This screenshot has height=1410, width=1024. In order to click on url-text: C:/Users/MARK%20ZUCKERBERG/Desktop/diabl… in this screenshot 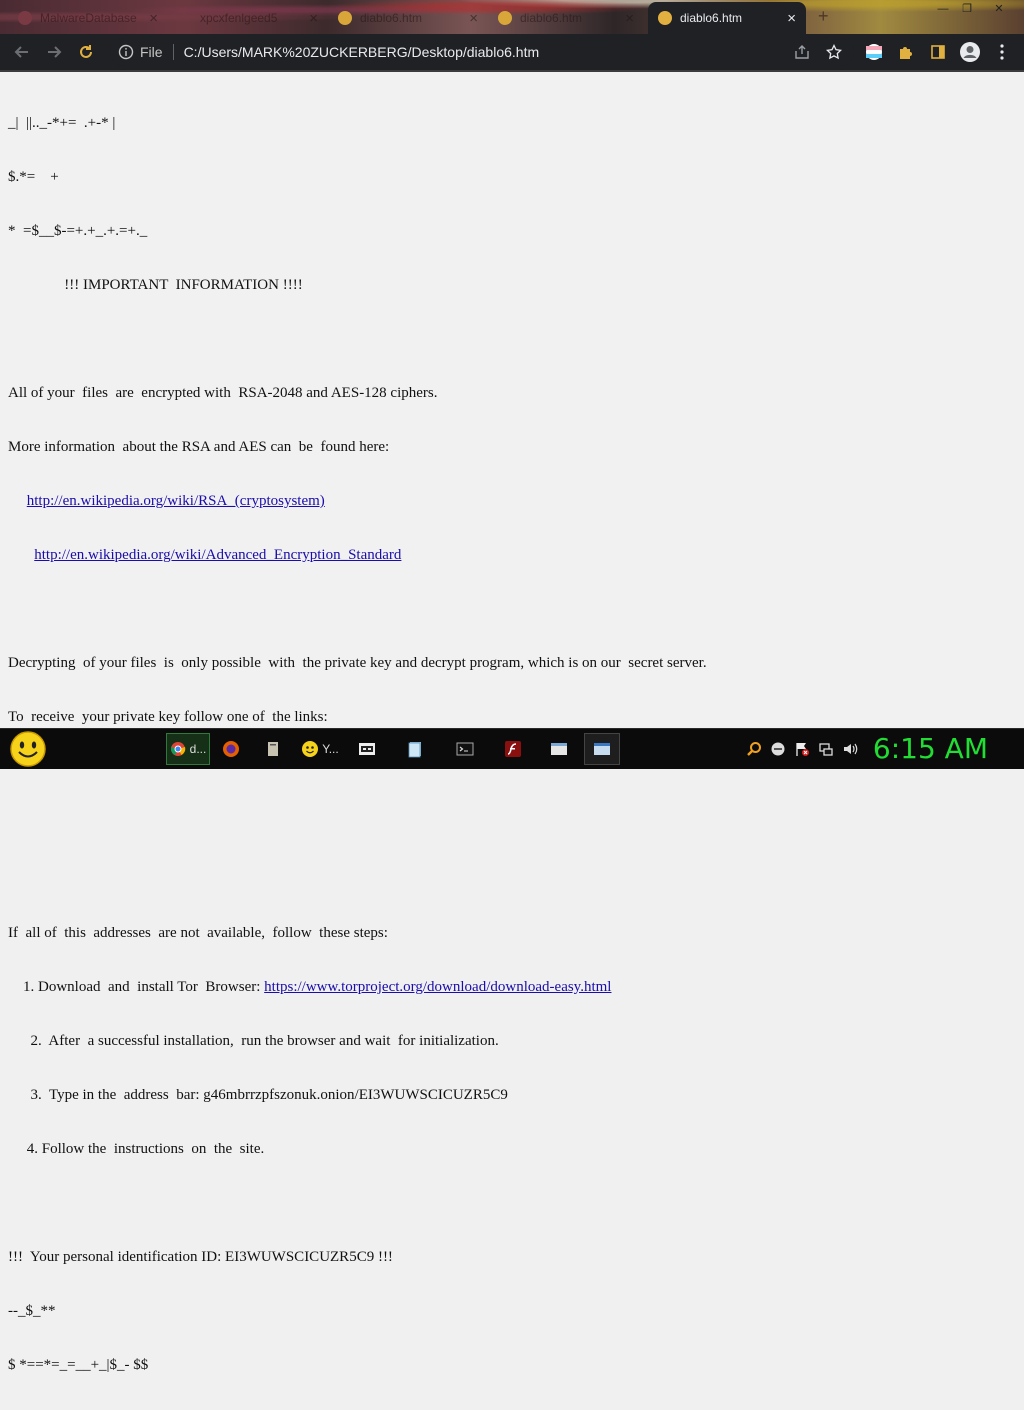, I will do `click(362, 52)`.